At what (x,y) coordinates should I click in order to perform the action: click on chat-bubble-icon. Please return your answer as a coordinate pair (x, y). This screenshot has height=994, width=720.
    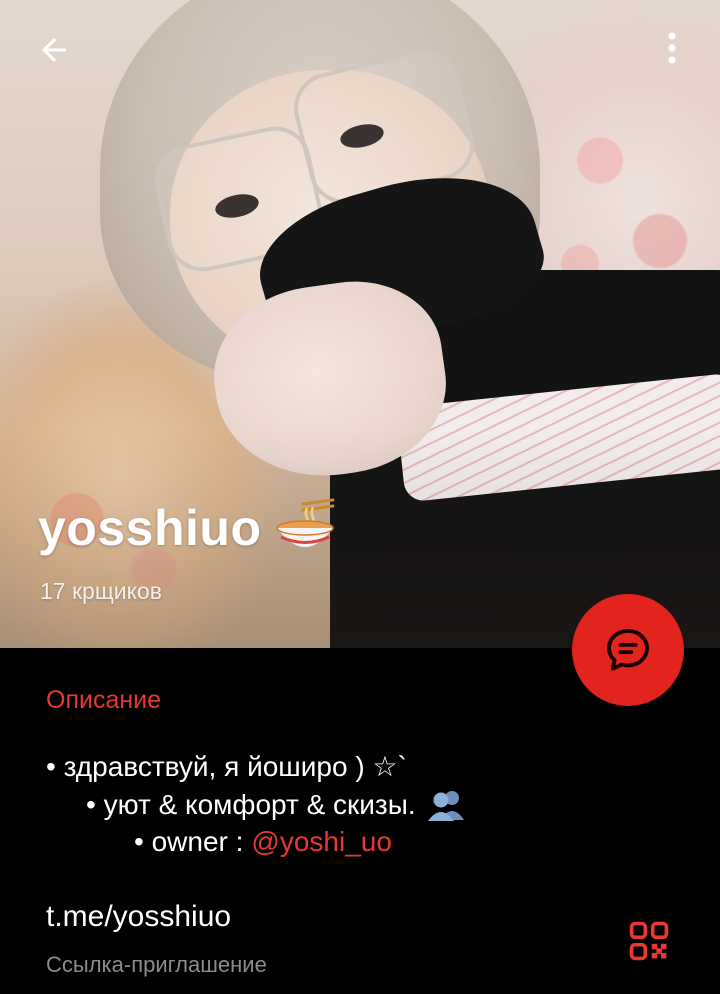
    Looking at the image, I should click on (628, 649).